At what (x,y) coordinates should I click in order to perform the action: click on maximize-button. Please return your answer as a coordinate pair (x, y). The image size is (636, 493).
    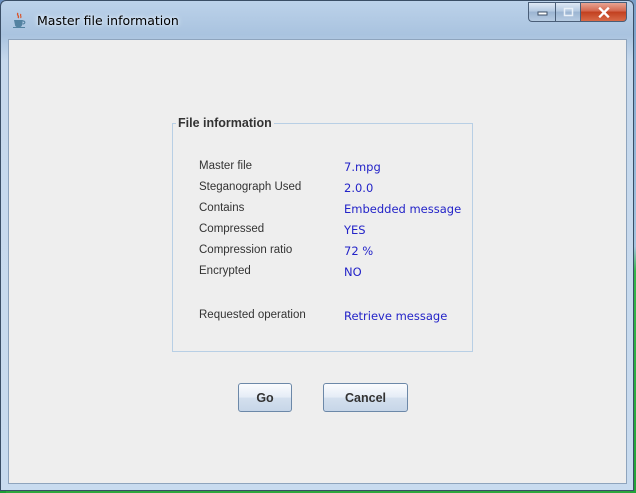
    Looking at the image, I should click on (568, 12).